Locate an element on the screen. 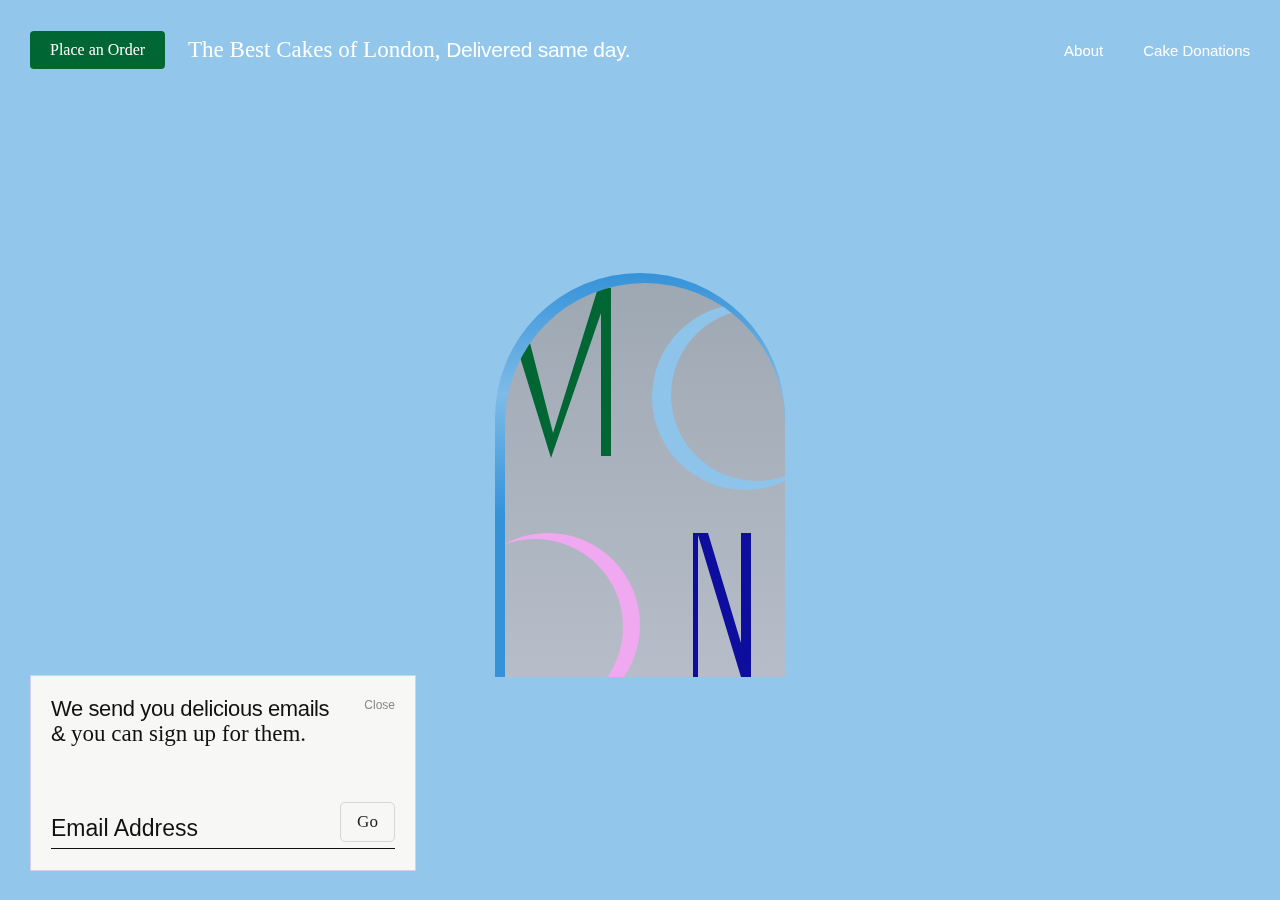 The image size is (1280, 900). tagline: The Best Cakes of London, Delivered same day. is located at coordinates (409, 50).